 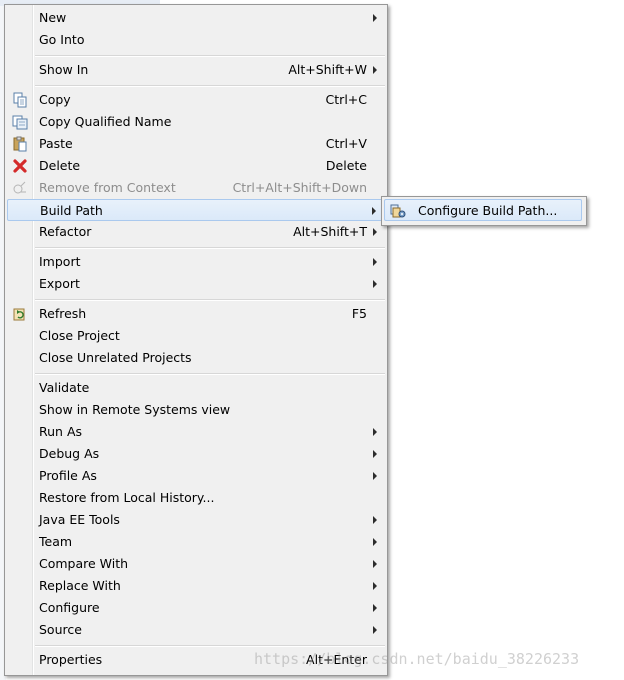 What do you see at coordinates (64, 69) in the screenshot?
I see `menu-item-label: Show In` at bounding box center [64, 69].